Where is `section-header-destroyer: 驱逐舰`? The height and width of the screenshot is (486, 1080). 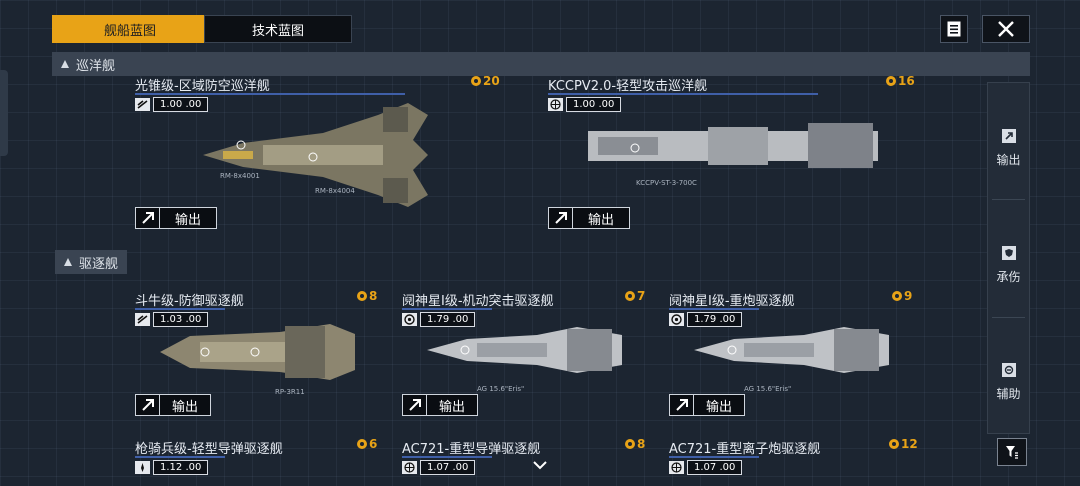
section-header-destroyer: 驱逐舰 is located at coordinates (91, 262).